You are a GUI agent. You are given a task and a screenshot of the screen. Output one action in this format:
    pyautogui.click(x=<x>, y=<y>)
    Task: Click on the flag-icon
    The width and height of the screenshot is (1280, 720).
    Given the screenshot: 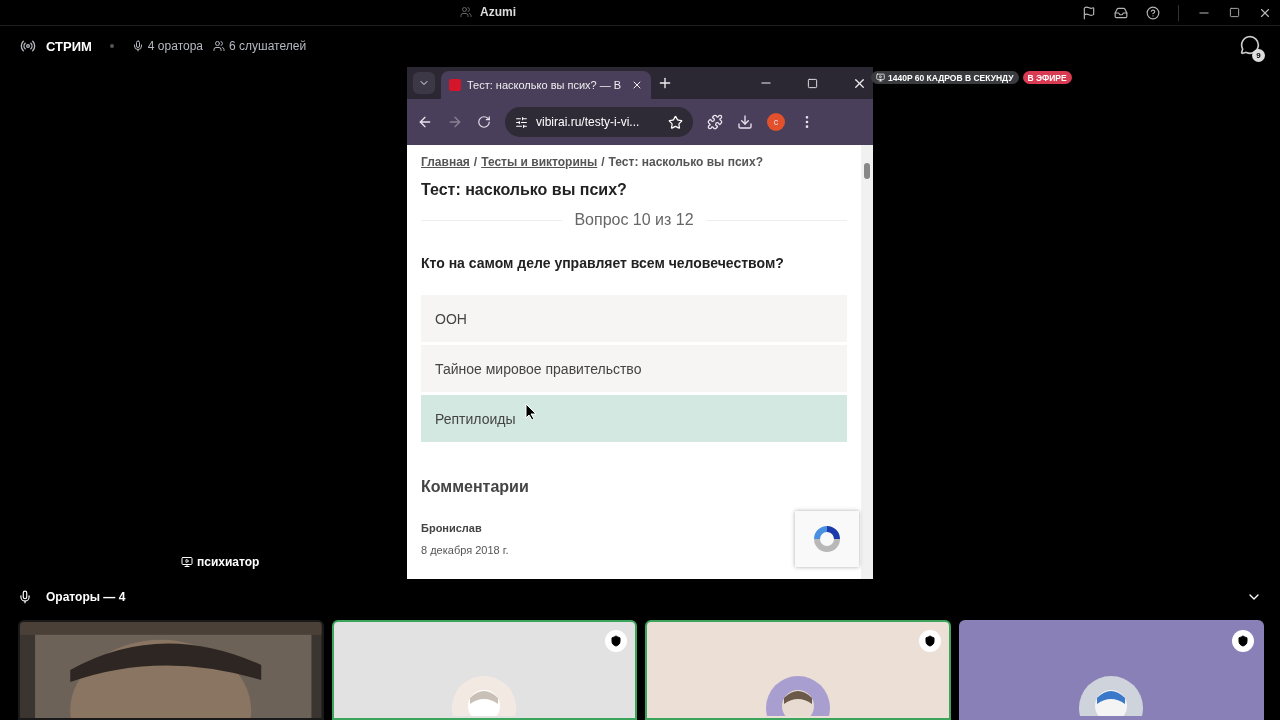 What is the action you would take?
    pyautogui.click(x=1089, y=12)
    